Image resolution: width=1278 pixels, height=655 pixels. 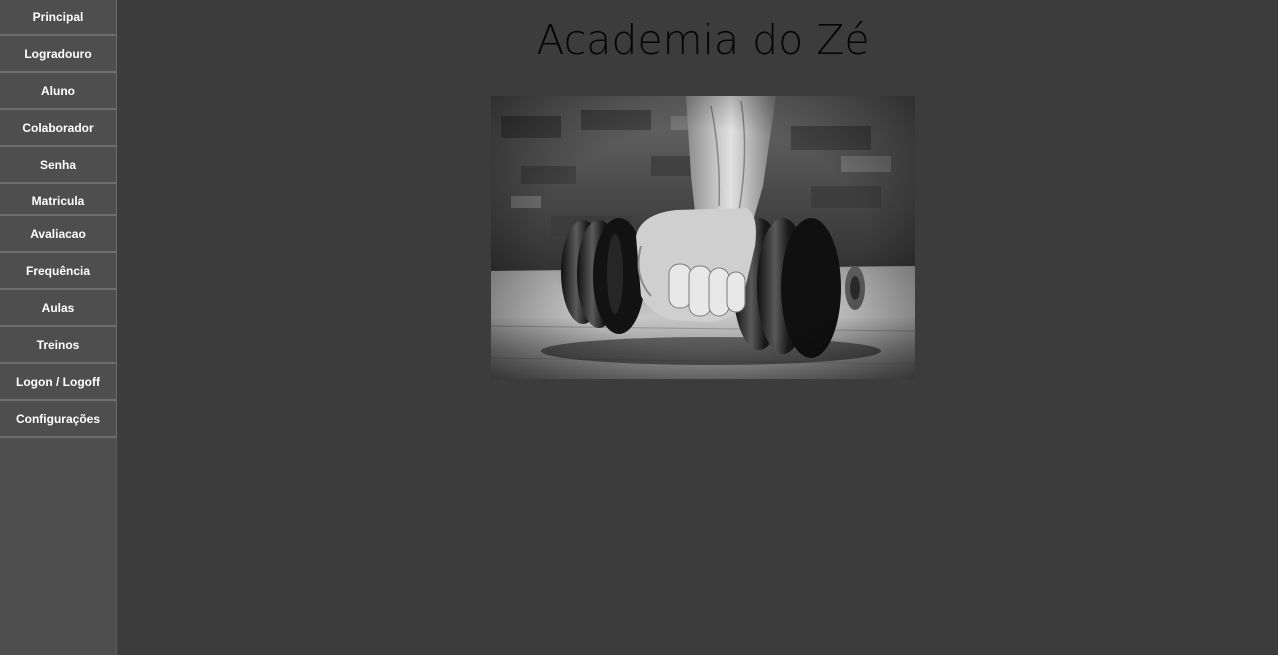 I want to click on nav-item-treinos: Treinos, so click(x=58, y=345).